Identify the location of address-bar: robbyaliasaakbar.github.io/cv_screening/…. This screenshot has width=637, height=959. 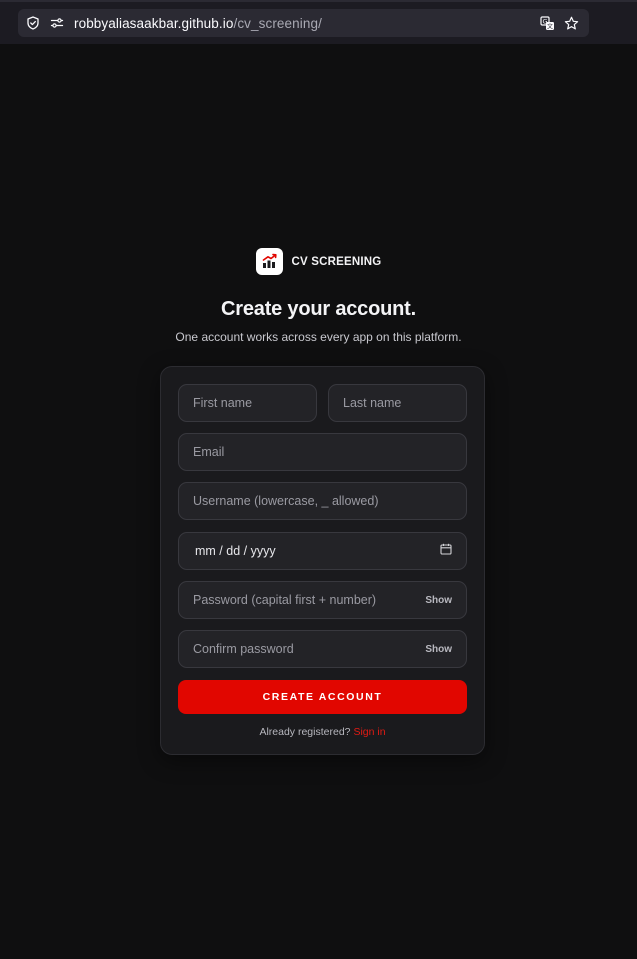
(303, 23).